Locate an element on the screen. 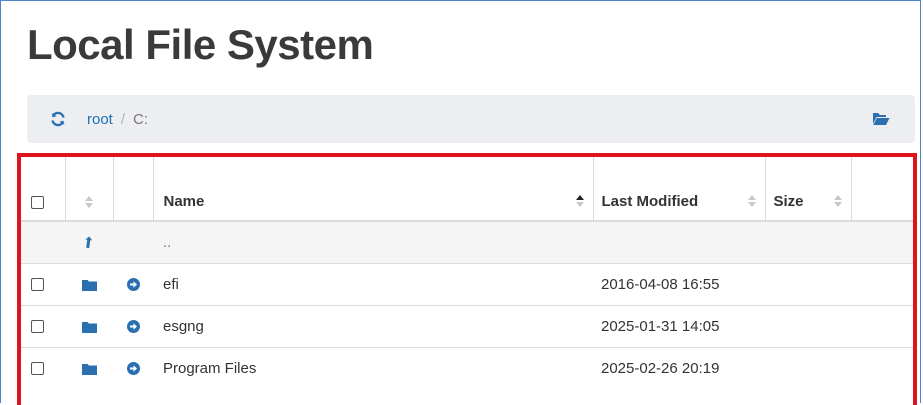 The image size is (923, 405). file-name: Program Files is located at coordinates (373, 367).